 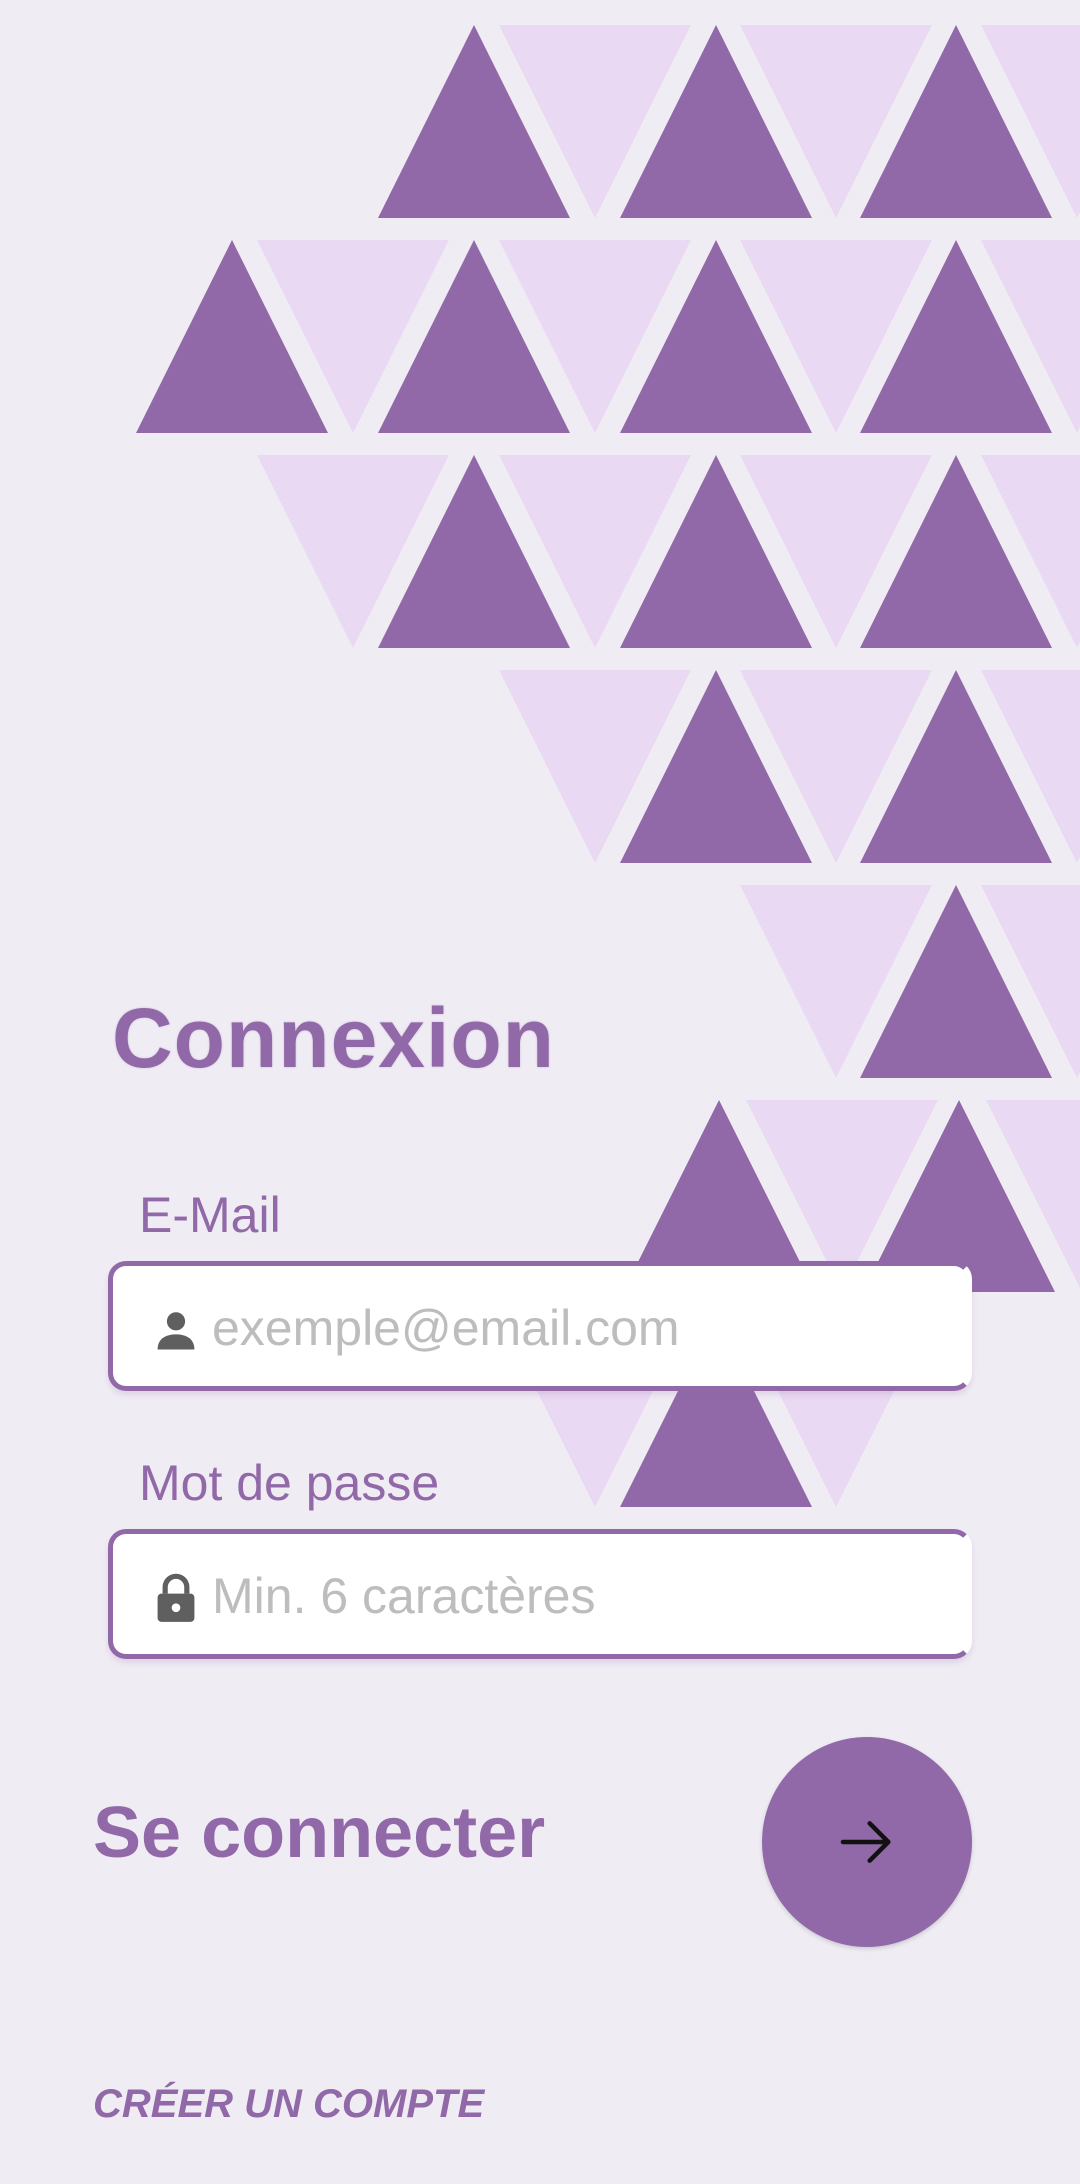 I want to click on password-field, so click(x=540, y=1594).